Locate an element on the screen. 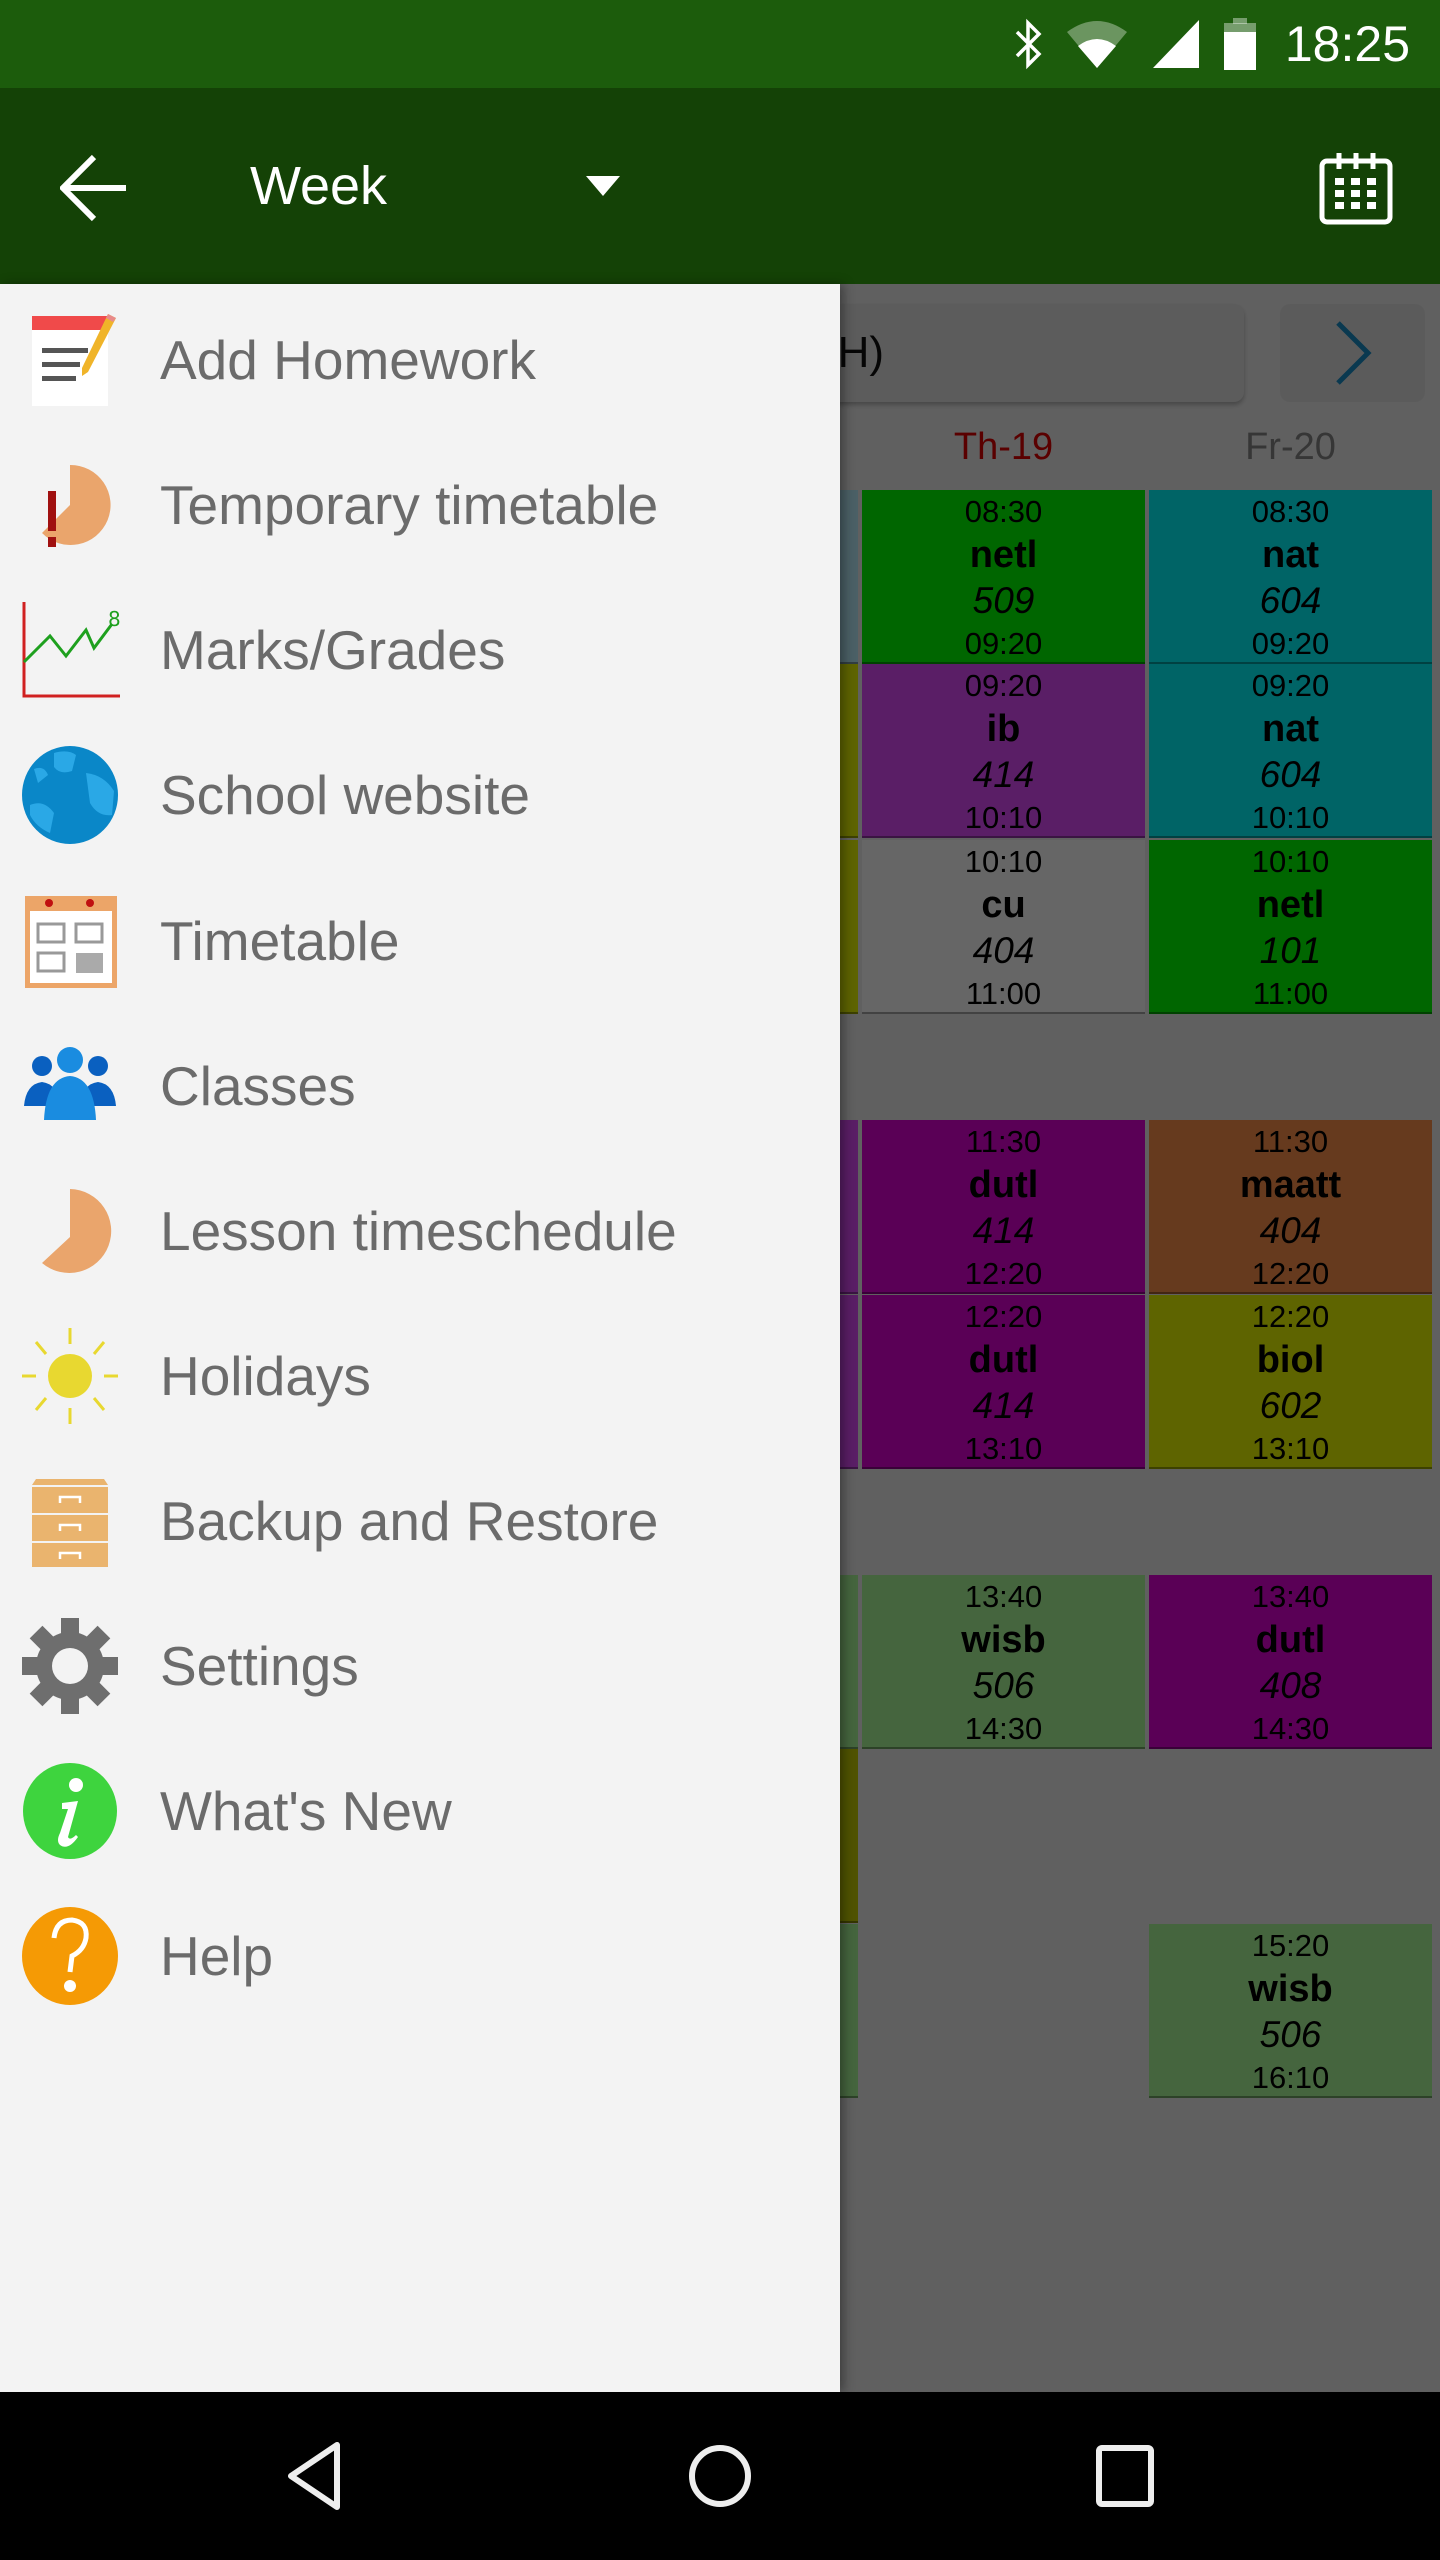  wifi-icon is located at coordinates (1096, 44).